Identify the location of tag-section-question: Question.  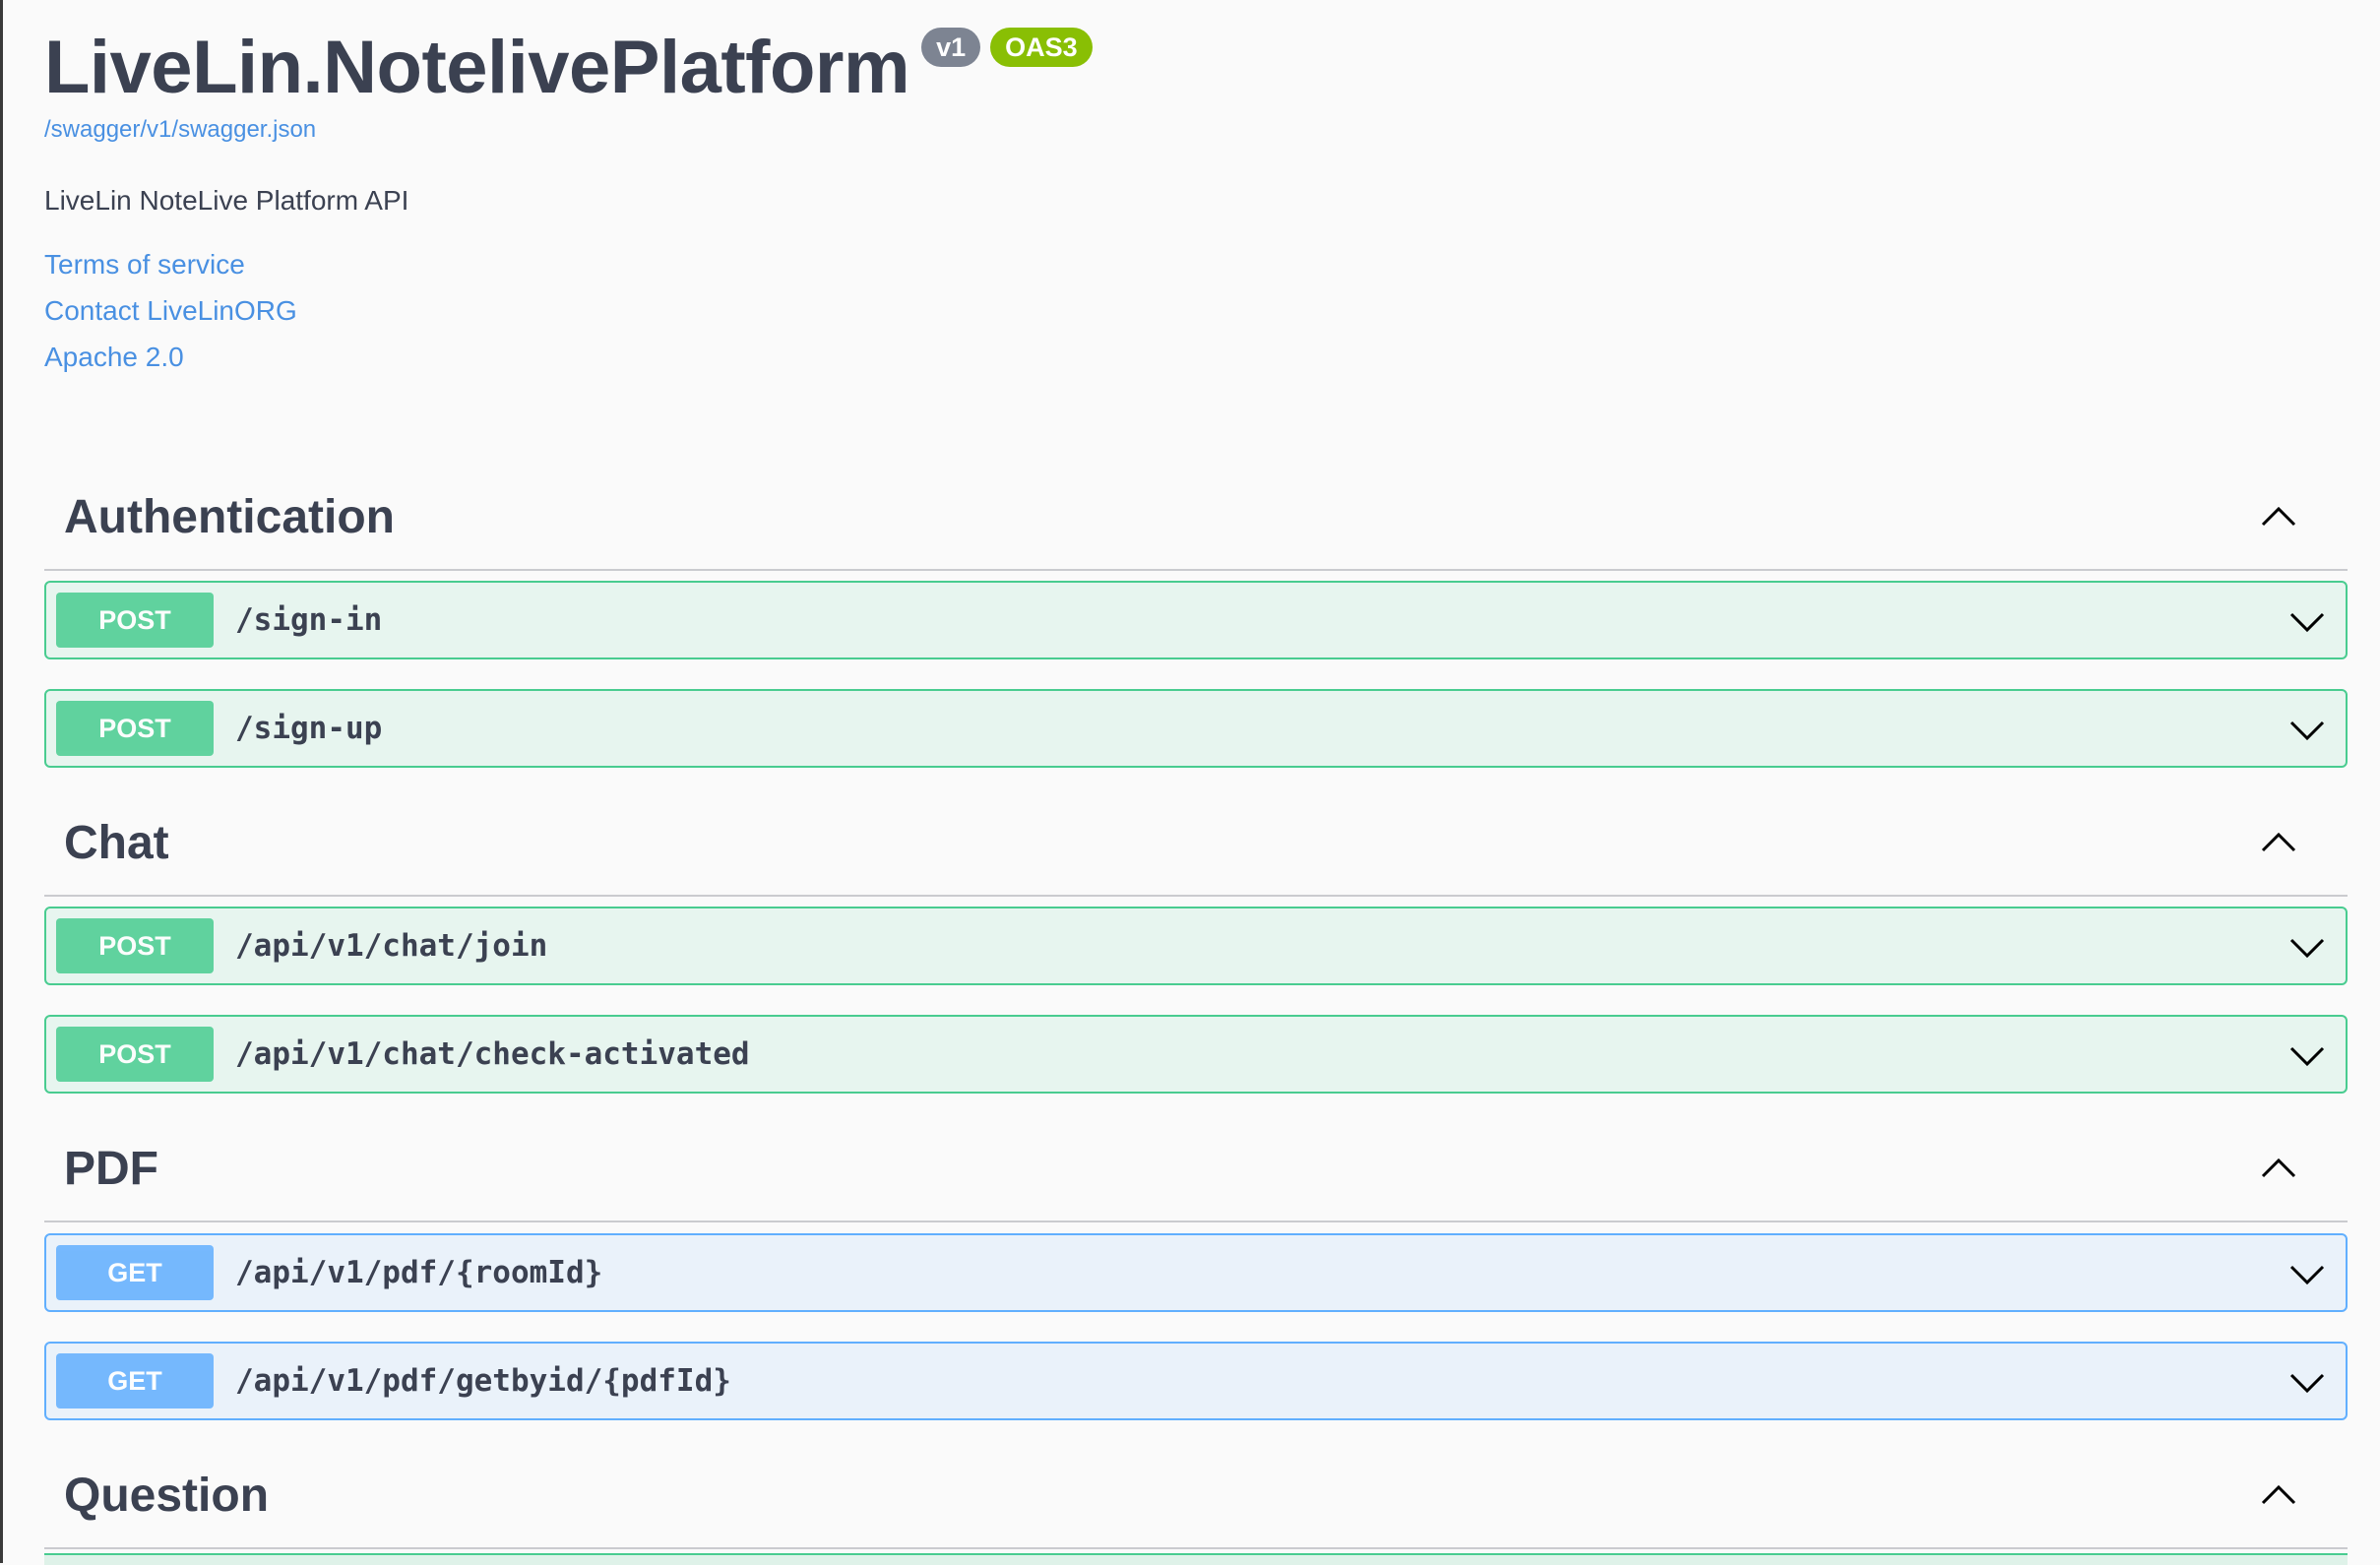
(1196, 1495).